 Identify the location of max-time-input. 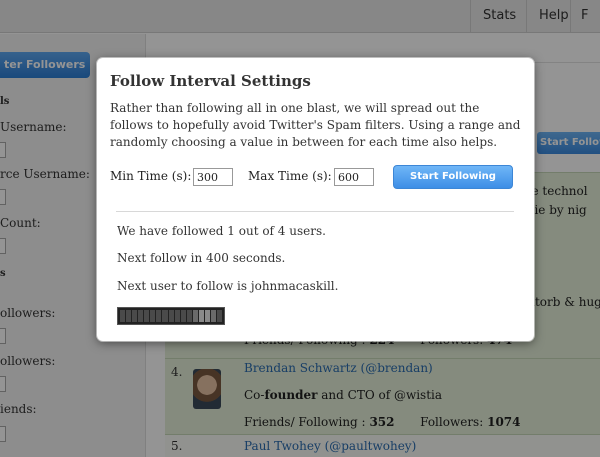
(354, 177).